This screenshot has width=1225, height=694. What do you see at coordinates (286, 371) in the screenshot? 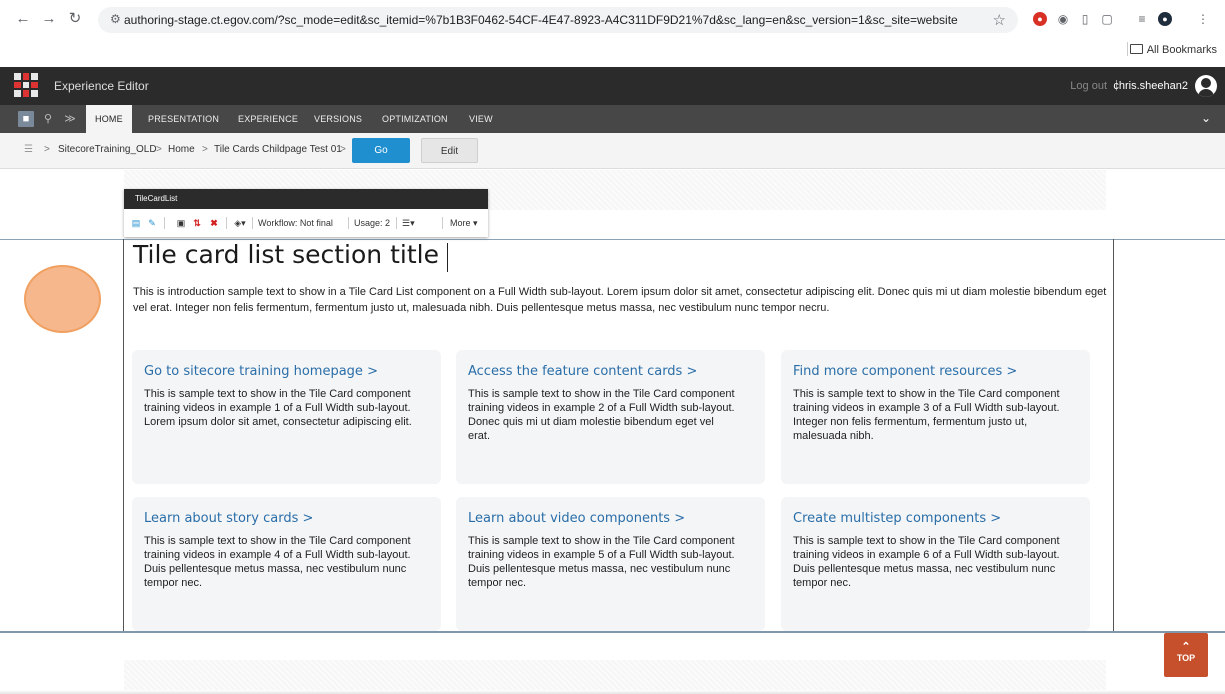
I see `card-title-link: Go to sitecore training homepage >` at bounding box center [286, 371].